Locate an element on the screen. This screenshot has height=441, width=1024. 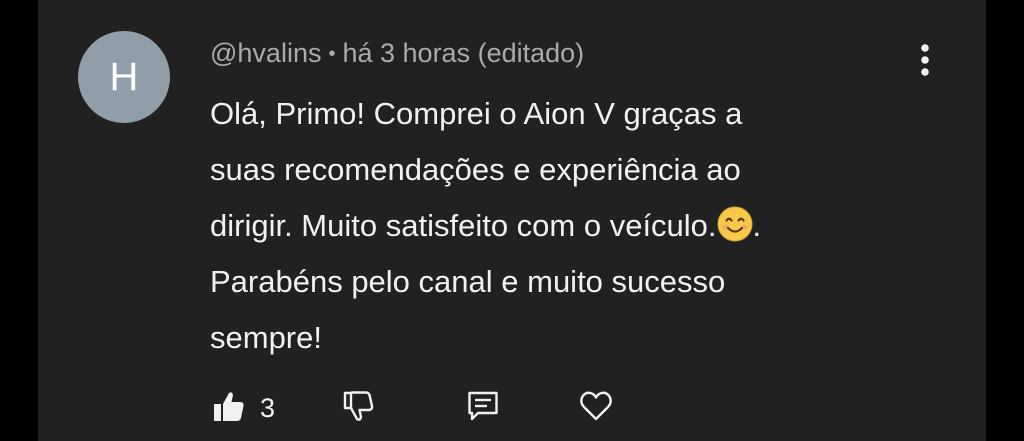
avatar: H is located at coordinates (124, 77).